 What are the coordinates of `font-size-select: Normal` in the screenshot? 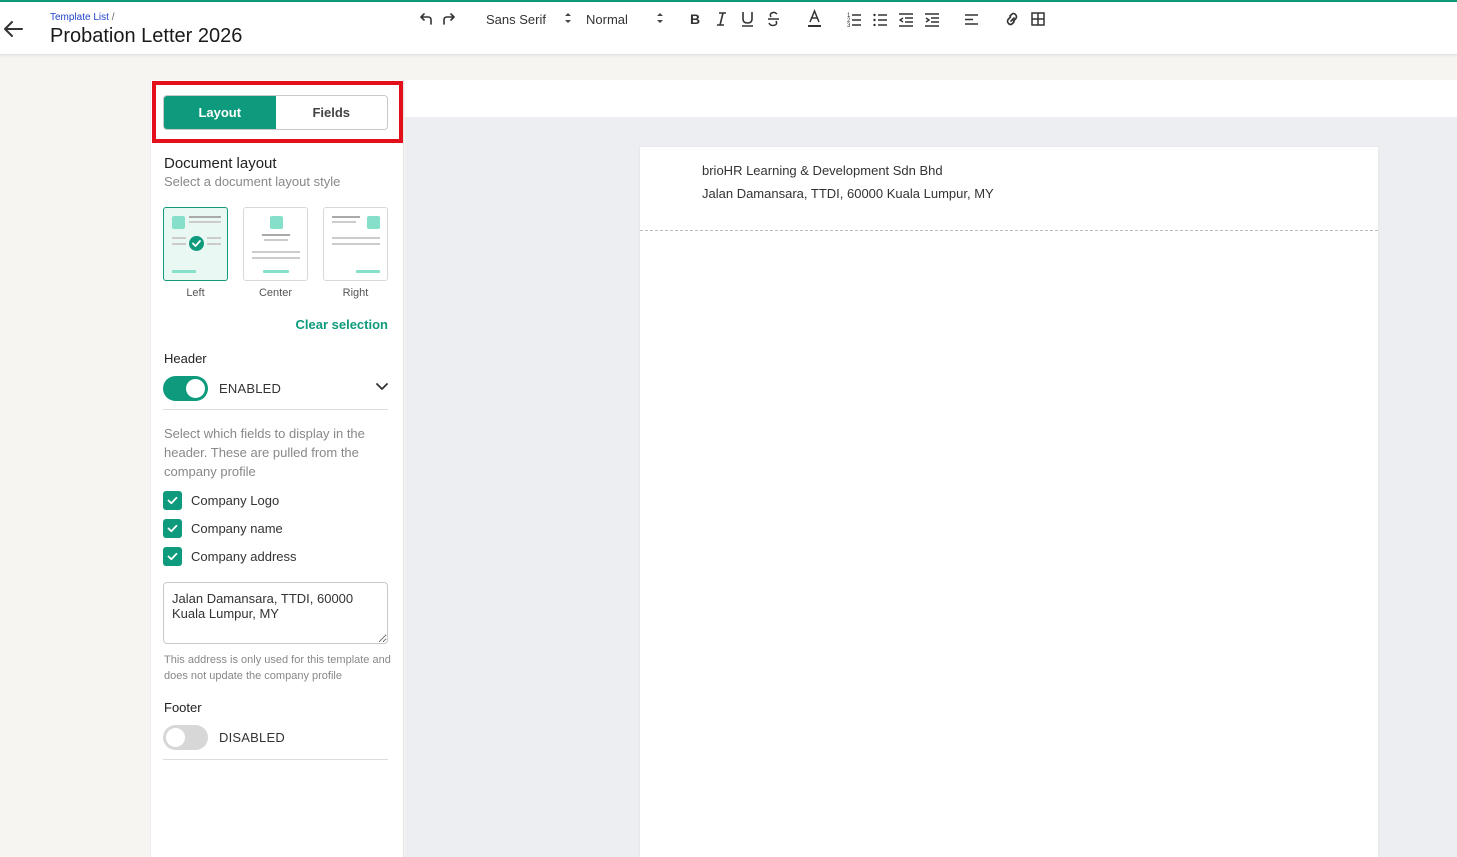 It's located at (607, 19).